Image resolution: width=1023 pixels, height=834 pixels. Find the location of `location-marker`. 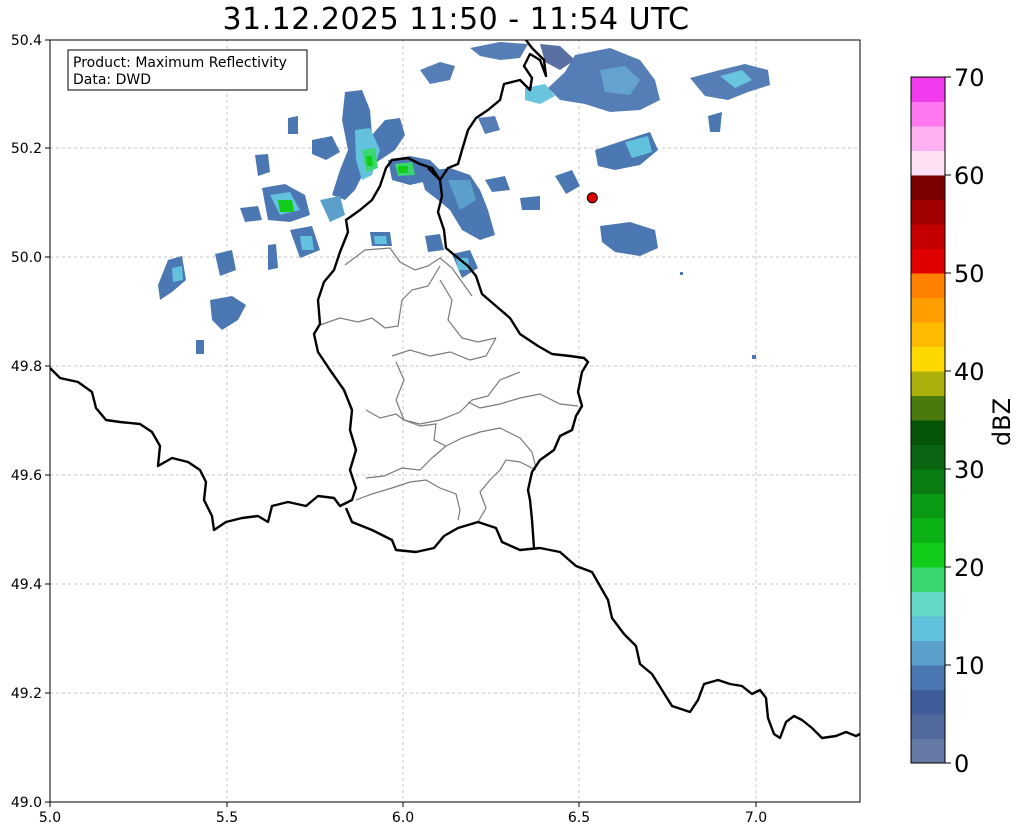

location-marker is located at coordinates (592, 198).